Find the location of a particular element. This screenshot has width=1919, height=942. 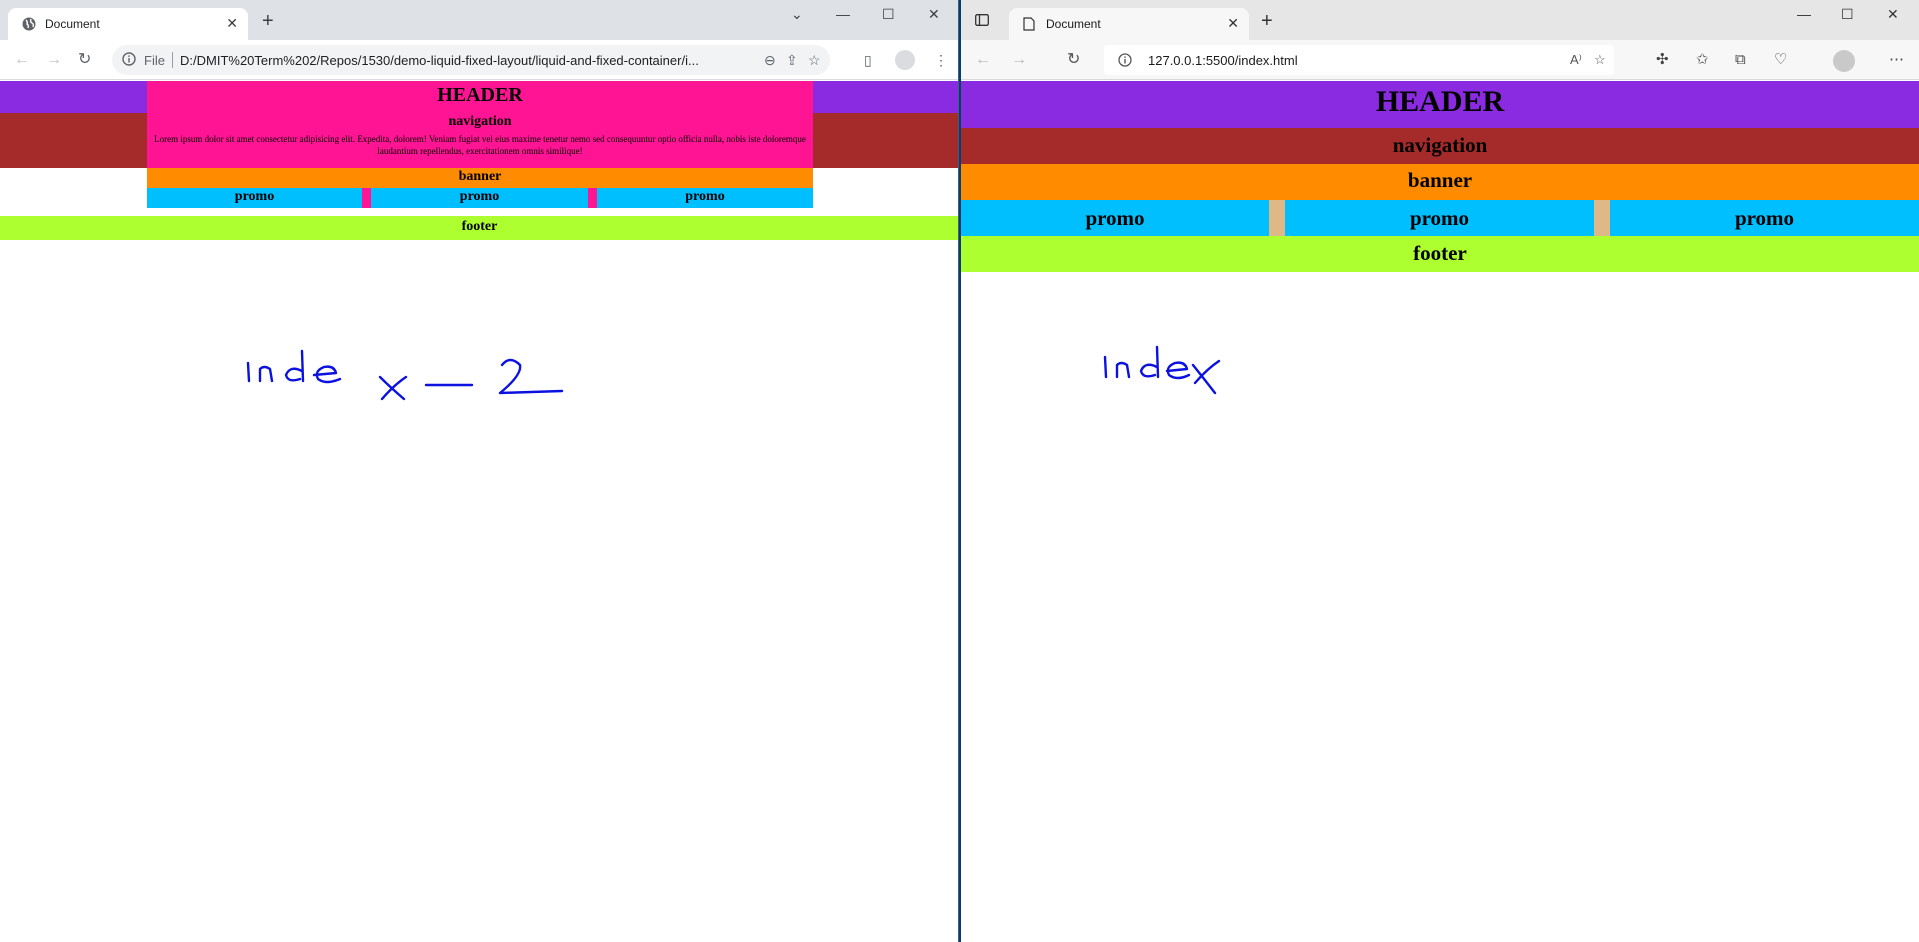

read-aloud-icon: A⁾ is located at coordinates (1576, 60).